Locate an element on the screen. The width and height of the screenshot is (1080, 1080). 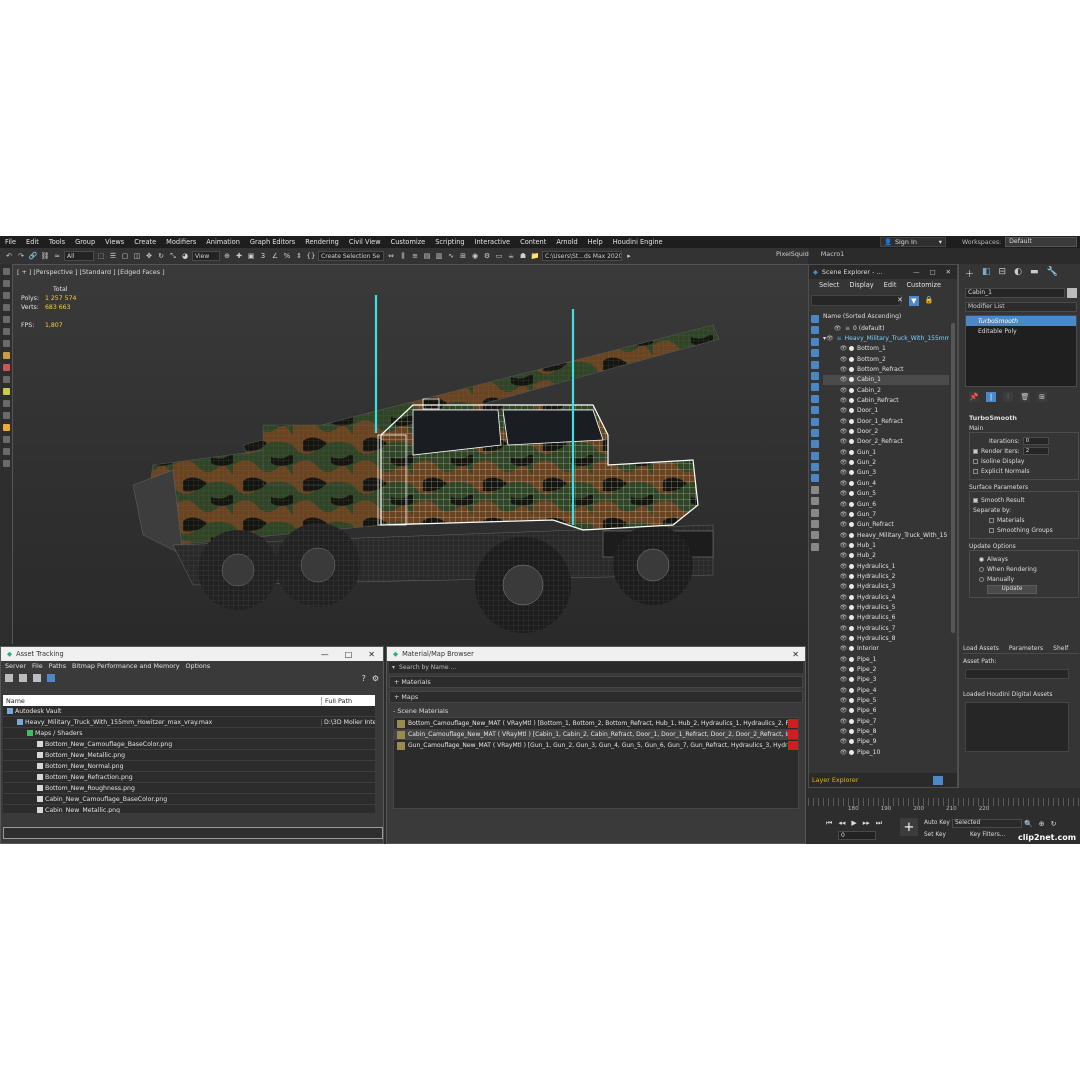
material-browser-titlebar: ◆ Material/Map Browser ✕ is located at coordinates (596, 654).